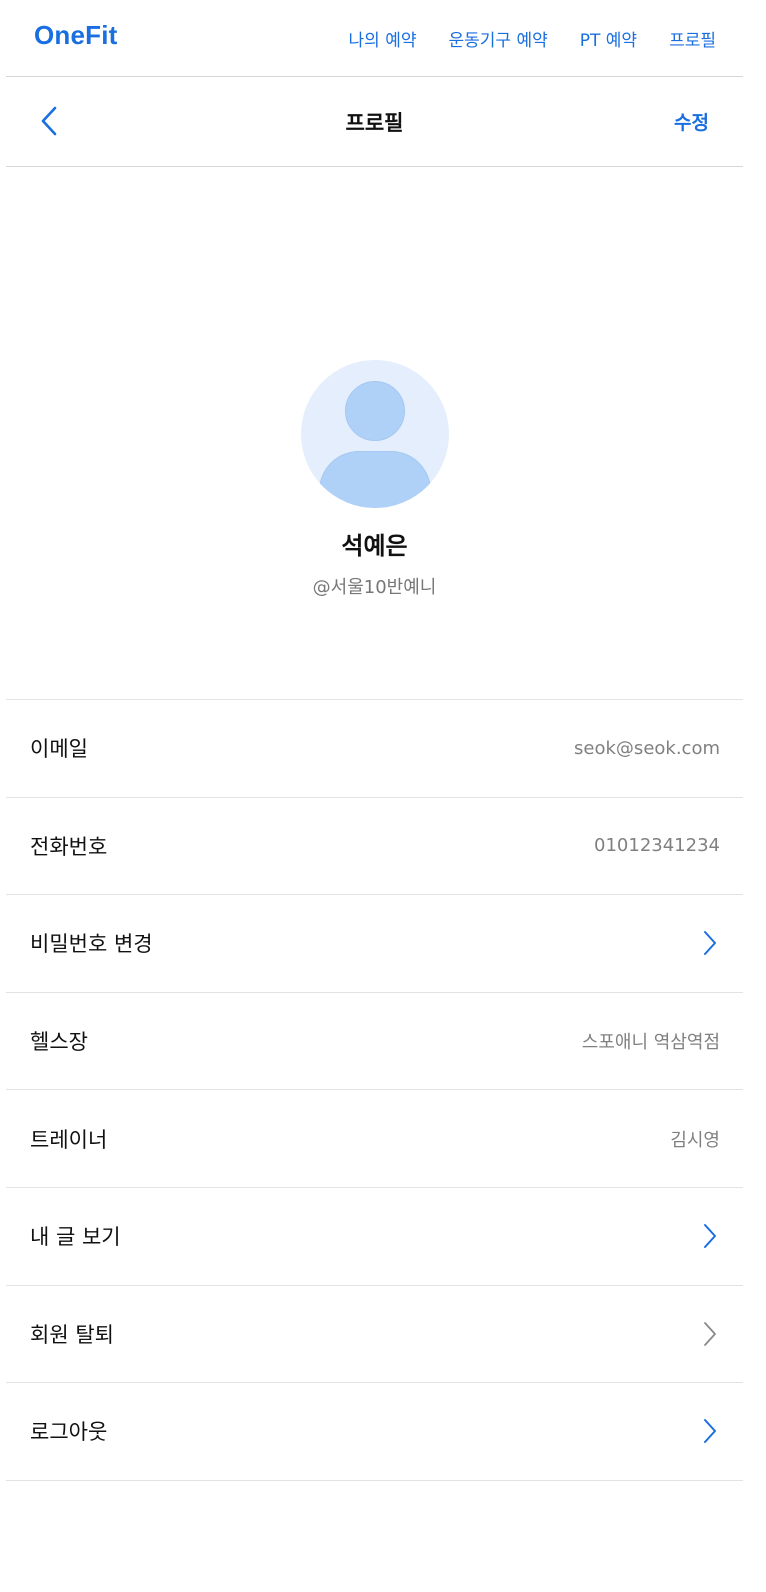 The height and width of the screenshot is (1592, 766). I want to click on row-label: 전화번호, so click(69, 846).